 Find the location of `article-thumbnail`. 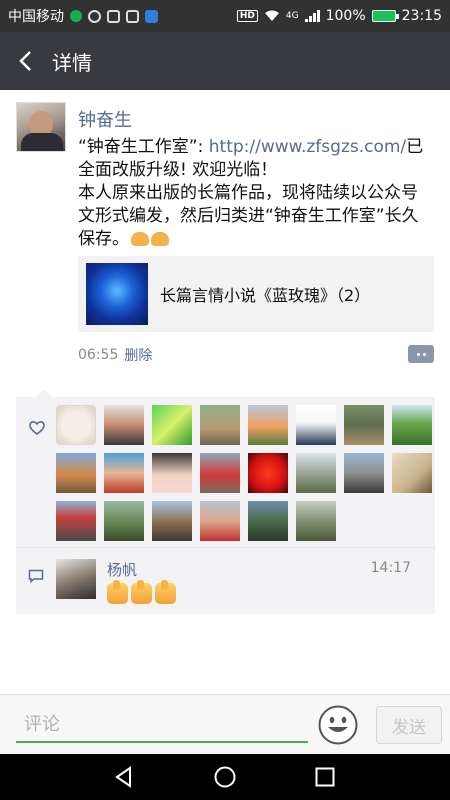

article-thumbnail is located at coordinates (117, 294).